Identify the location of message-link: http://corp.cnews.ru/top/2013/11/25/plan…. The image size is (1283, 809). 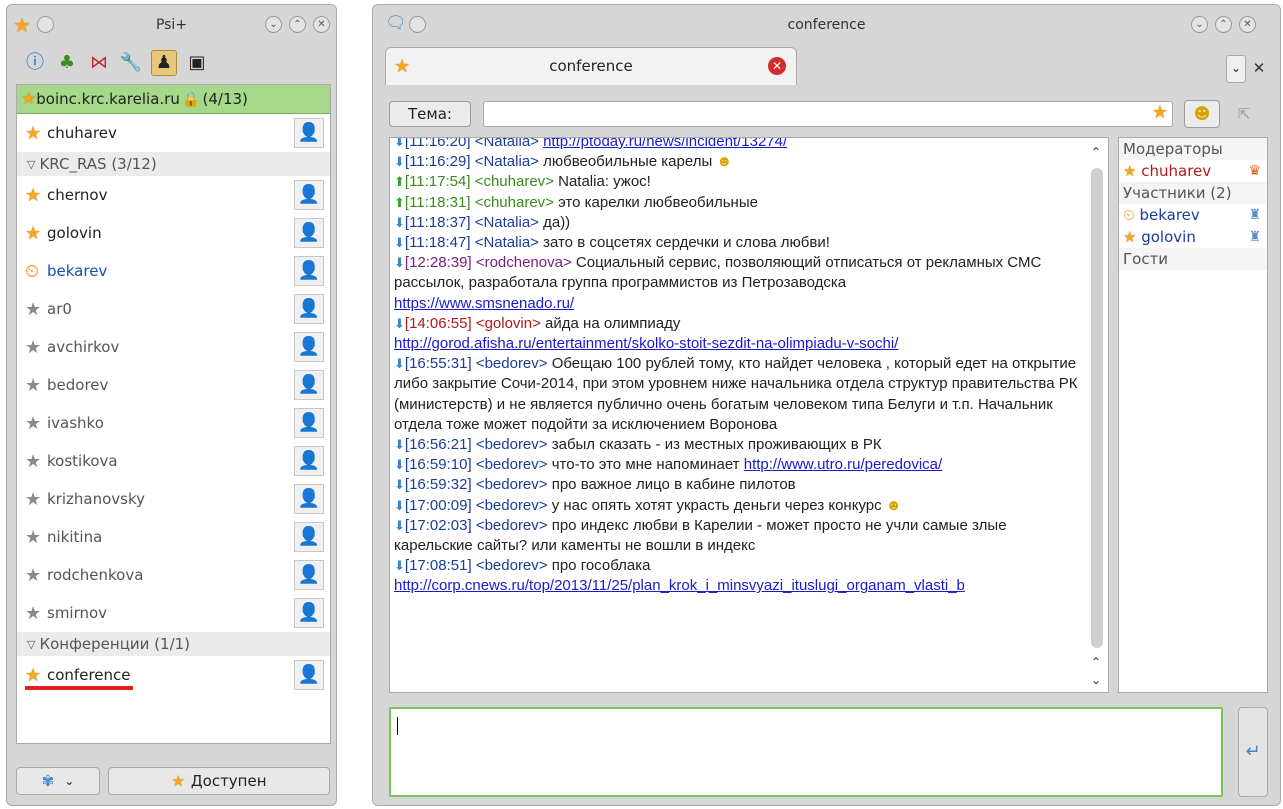
(679, 585).